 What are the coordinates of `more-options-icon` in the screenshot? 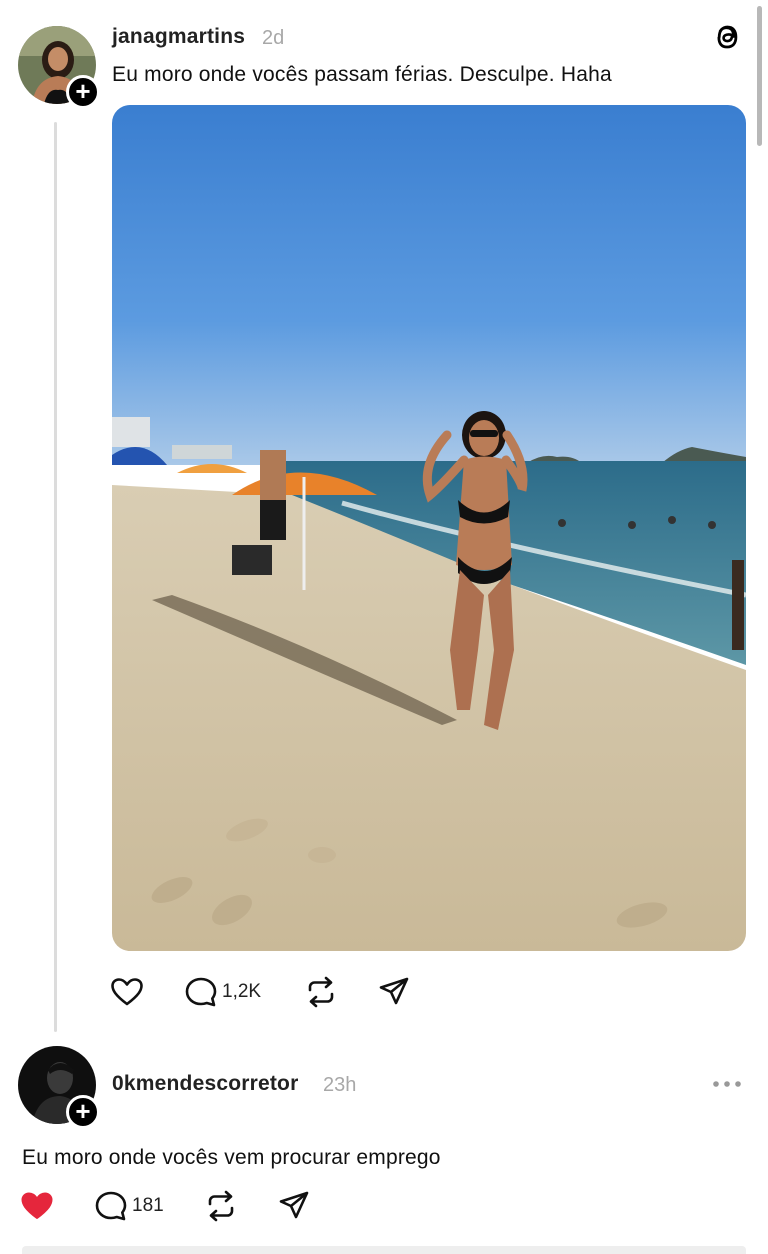 It's located at (727, 1084).